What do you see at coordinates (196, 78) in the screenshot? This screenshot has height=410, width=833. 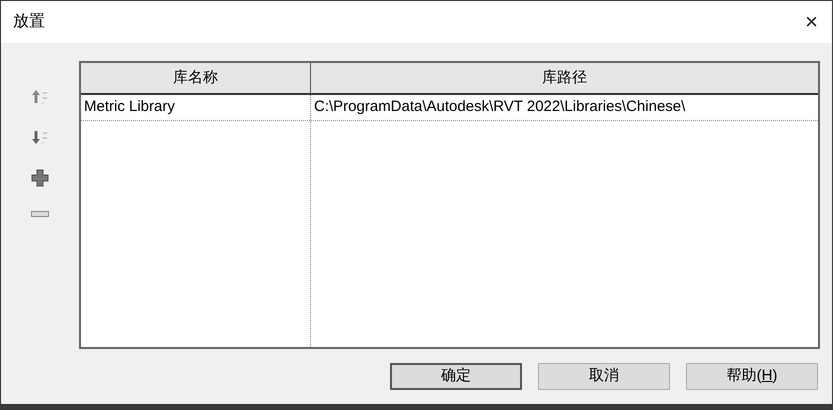 I see `column-header: 库名称` at bounding box center [196, 78].